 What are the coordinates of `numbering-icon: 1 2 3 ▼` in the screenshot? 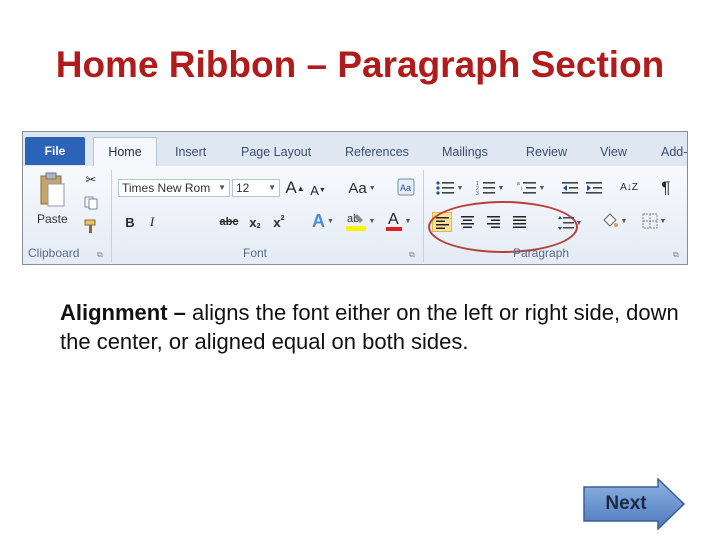 It's located at (490, 188).